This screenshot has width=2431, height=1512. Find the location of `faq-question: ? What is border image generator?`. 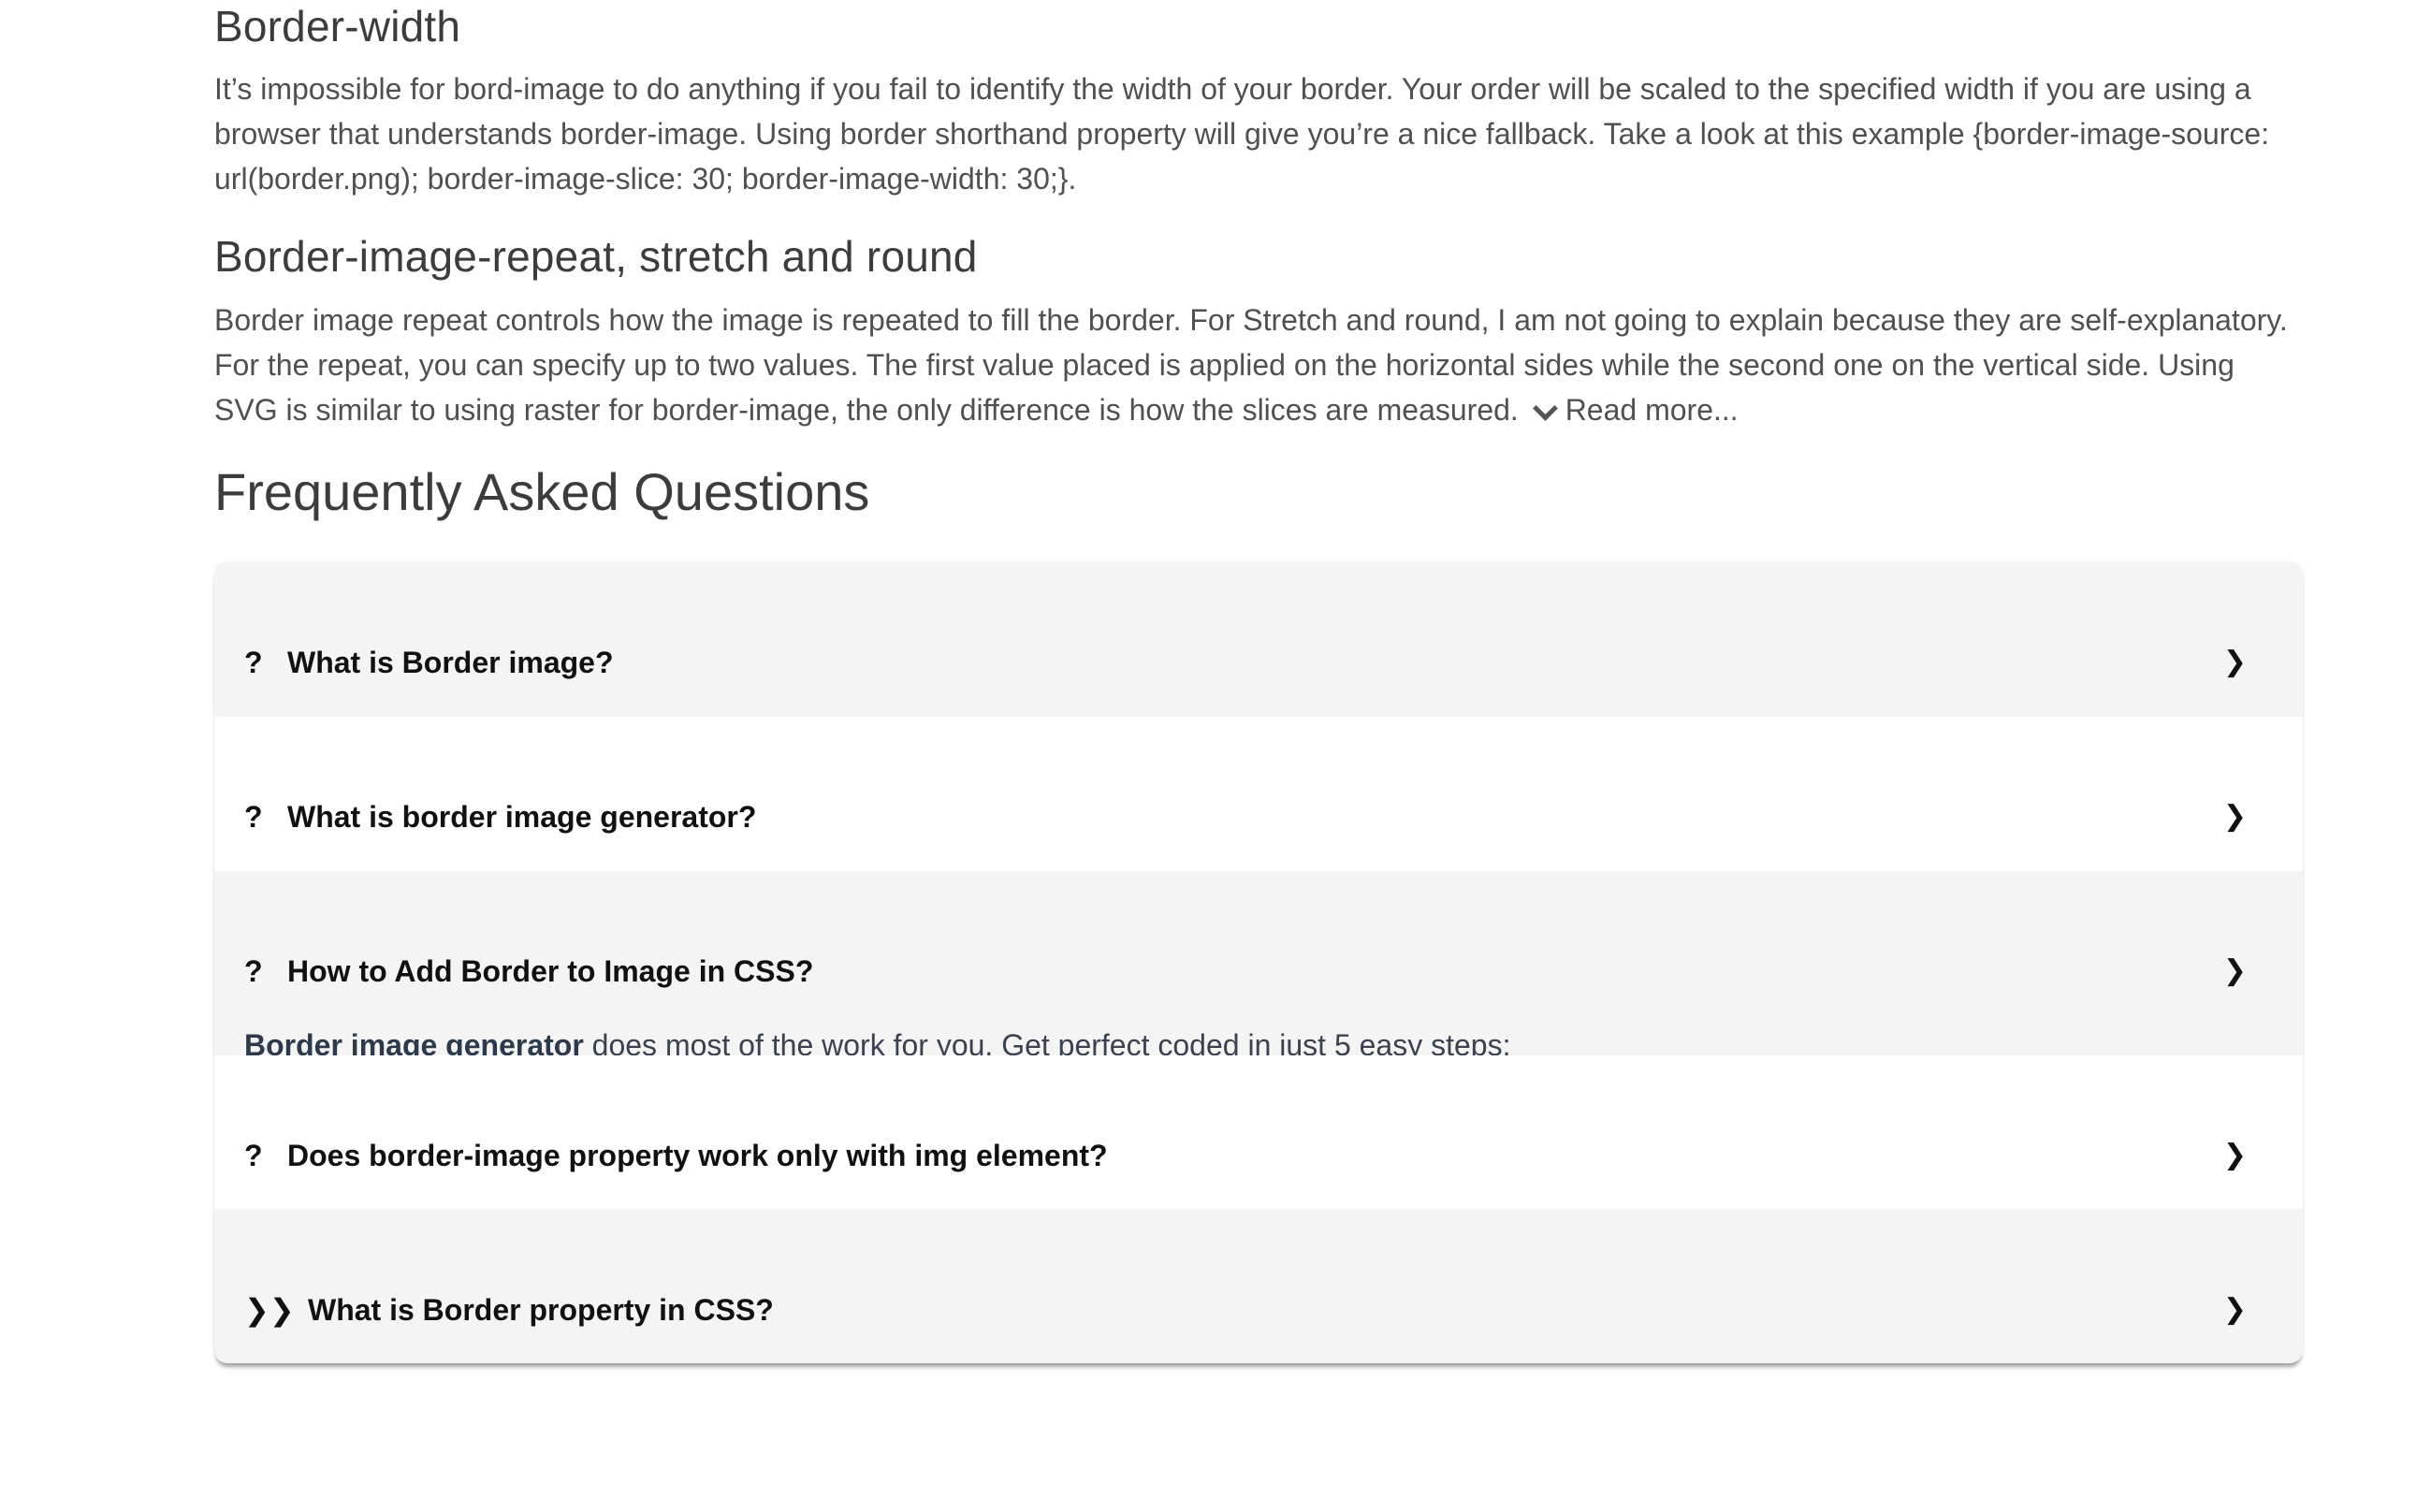

faq-question: ? What is border image generator? is located at coordinates (500, 817).